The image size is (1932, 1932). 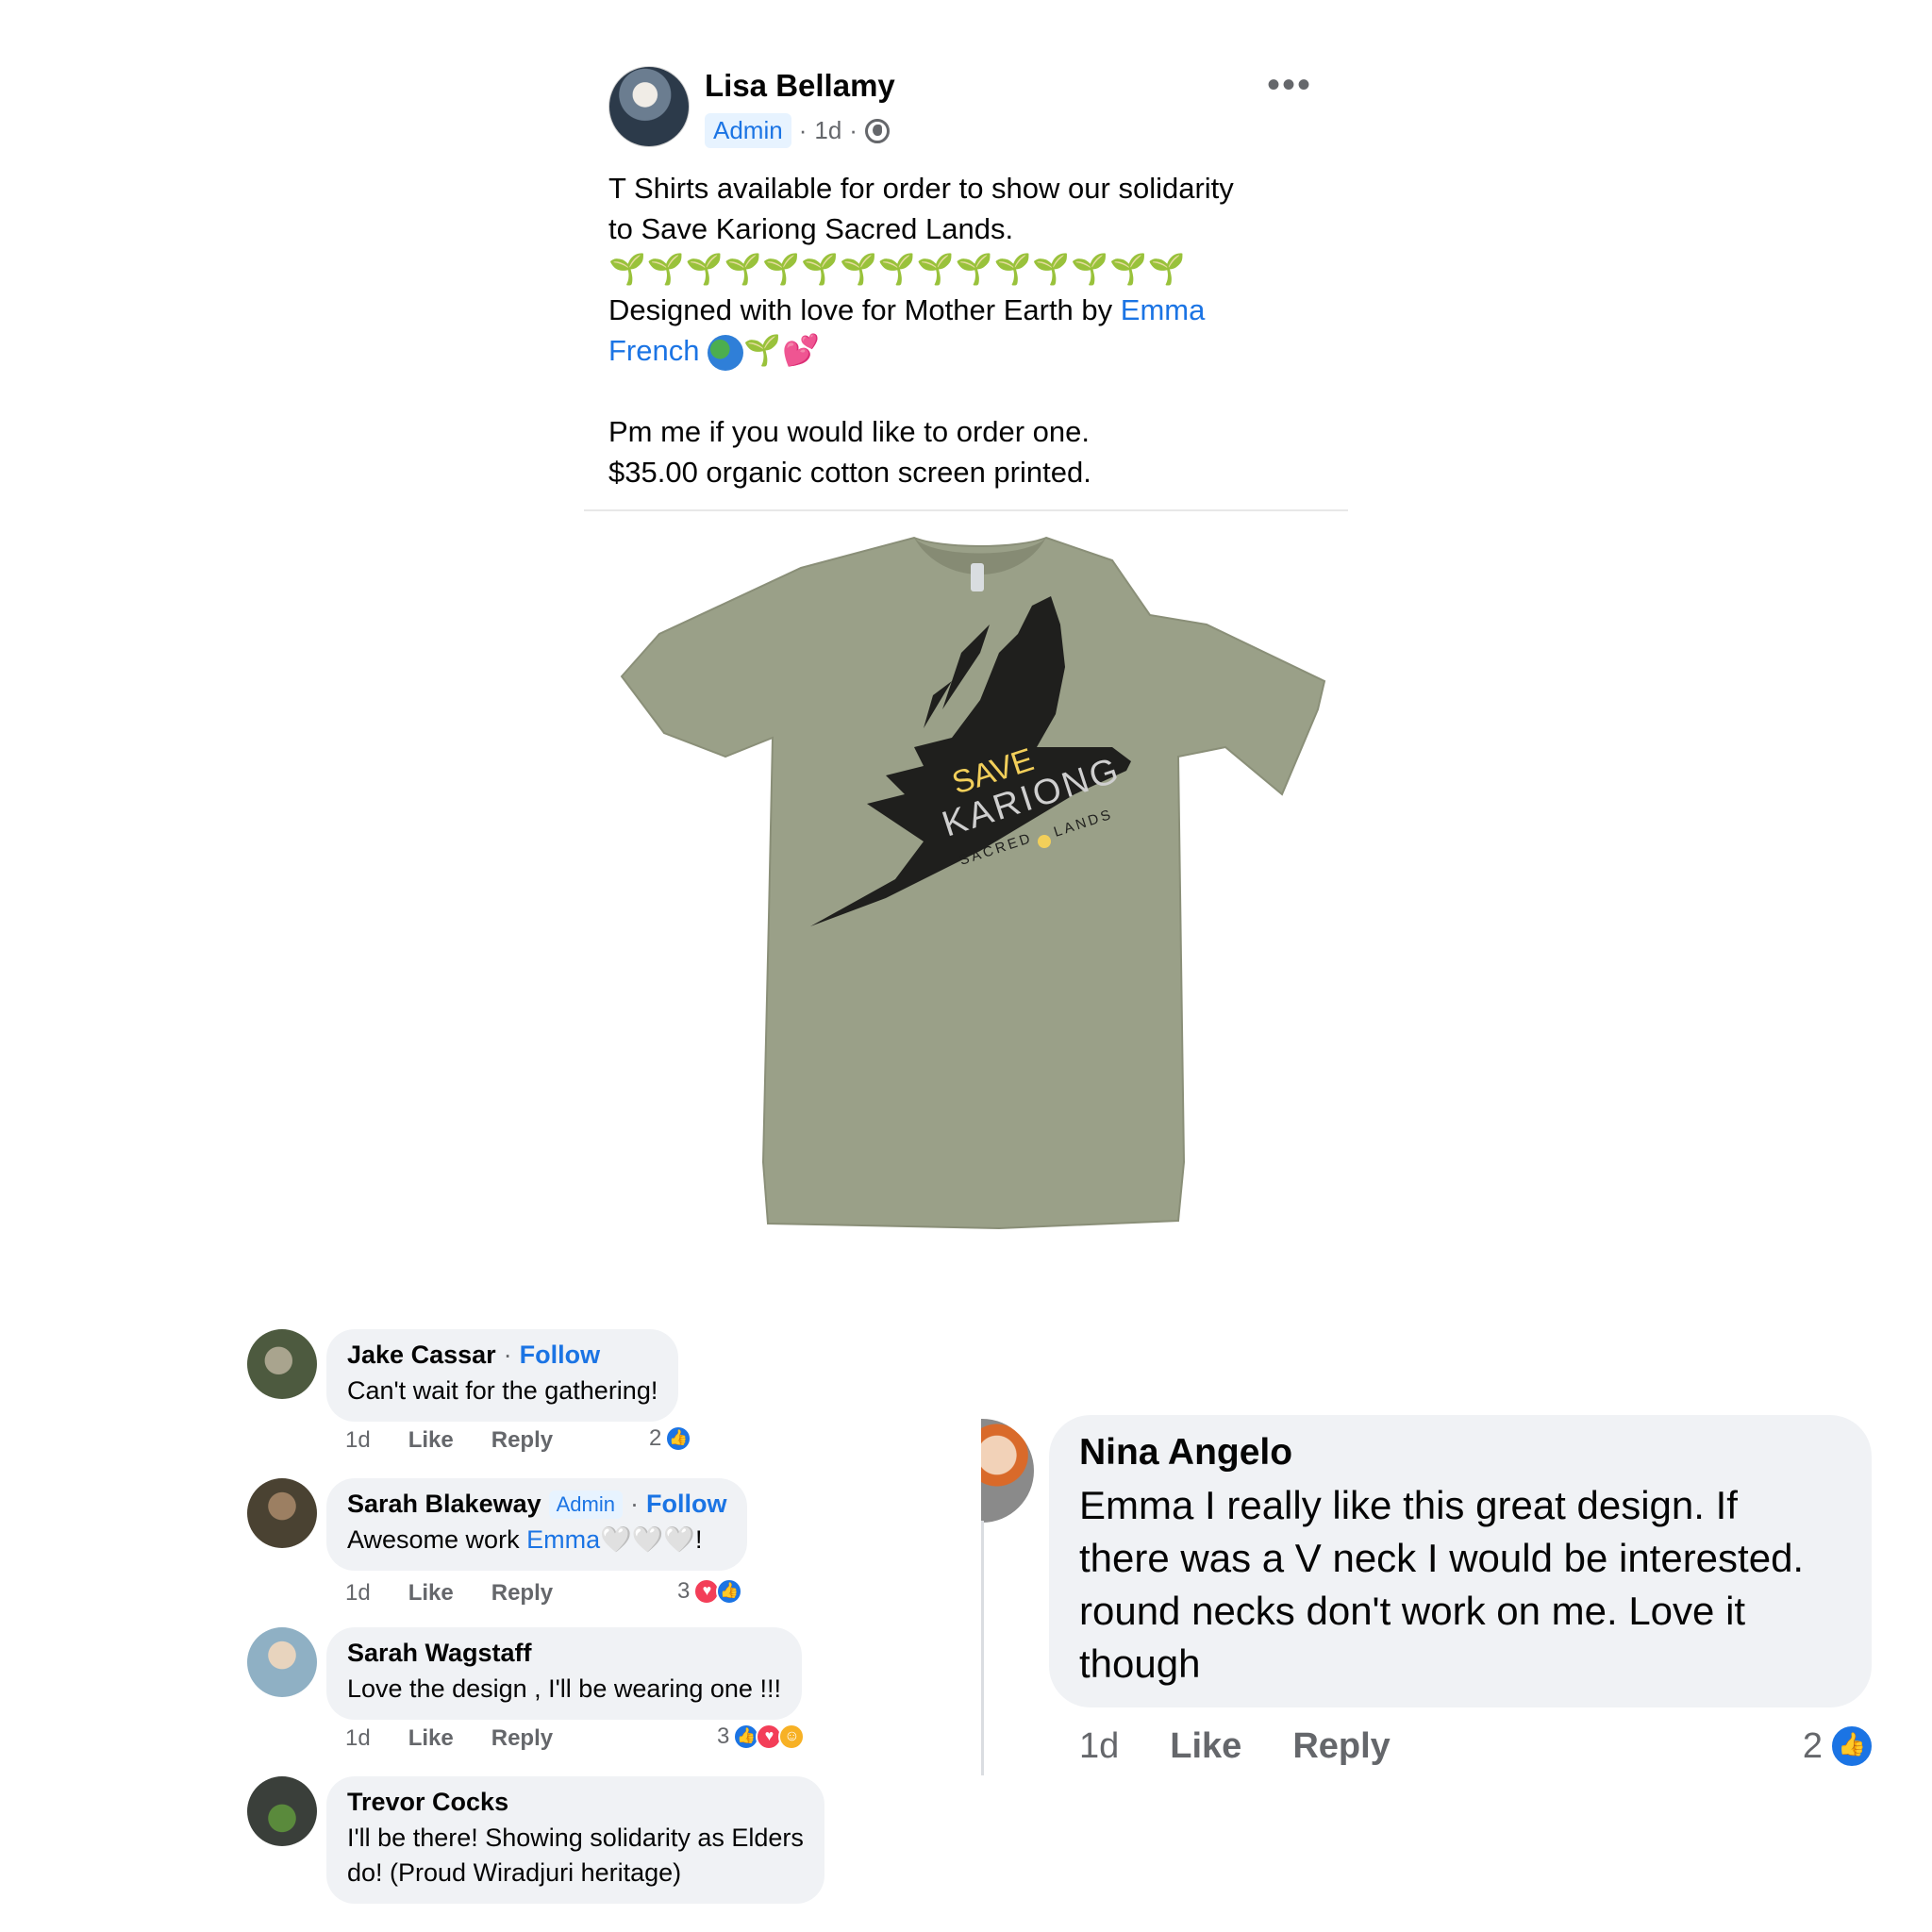 I want to click on post-header: Lisa Bellamy Admin · 1d · •••, so click(x=967, y=109).